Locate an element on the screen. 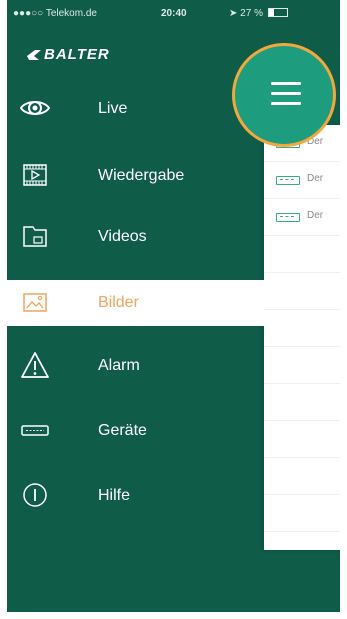 The image size is (347, 619). signal-dots-icon: ●●●○○ is located at coordinates (28, 13).